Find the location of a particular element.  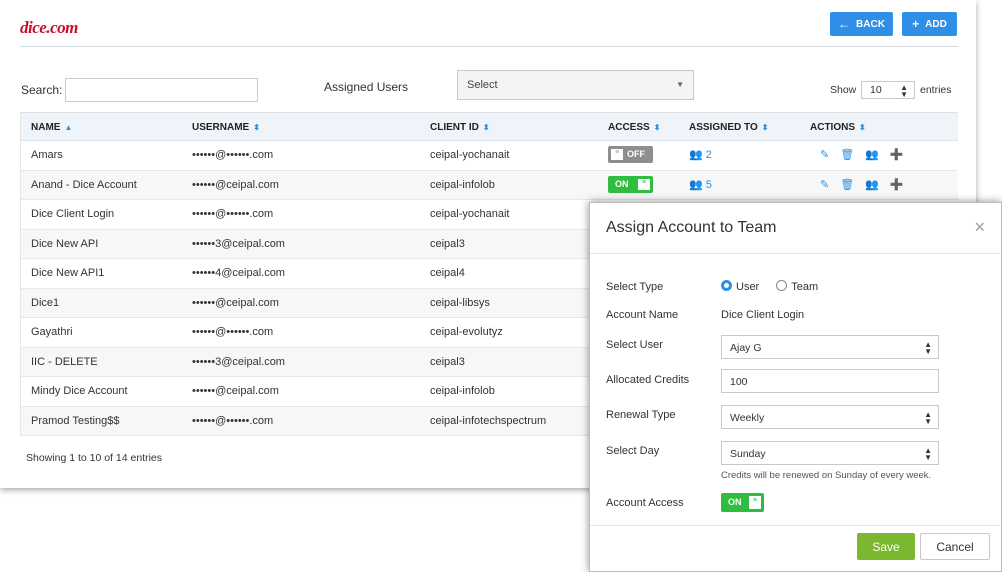

col-client-id-label: CLIENT ID is located at coordinates (454, 127).